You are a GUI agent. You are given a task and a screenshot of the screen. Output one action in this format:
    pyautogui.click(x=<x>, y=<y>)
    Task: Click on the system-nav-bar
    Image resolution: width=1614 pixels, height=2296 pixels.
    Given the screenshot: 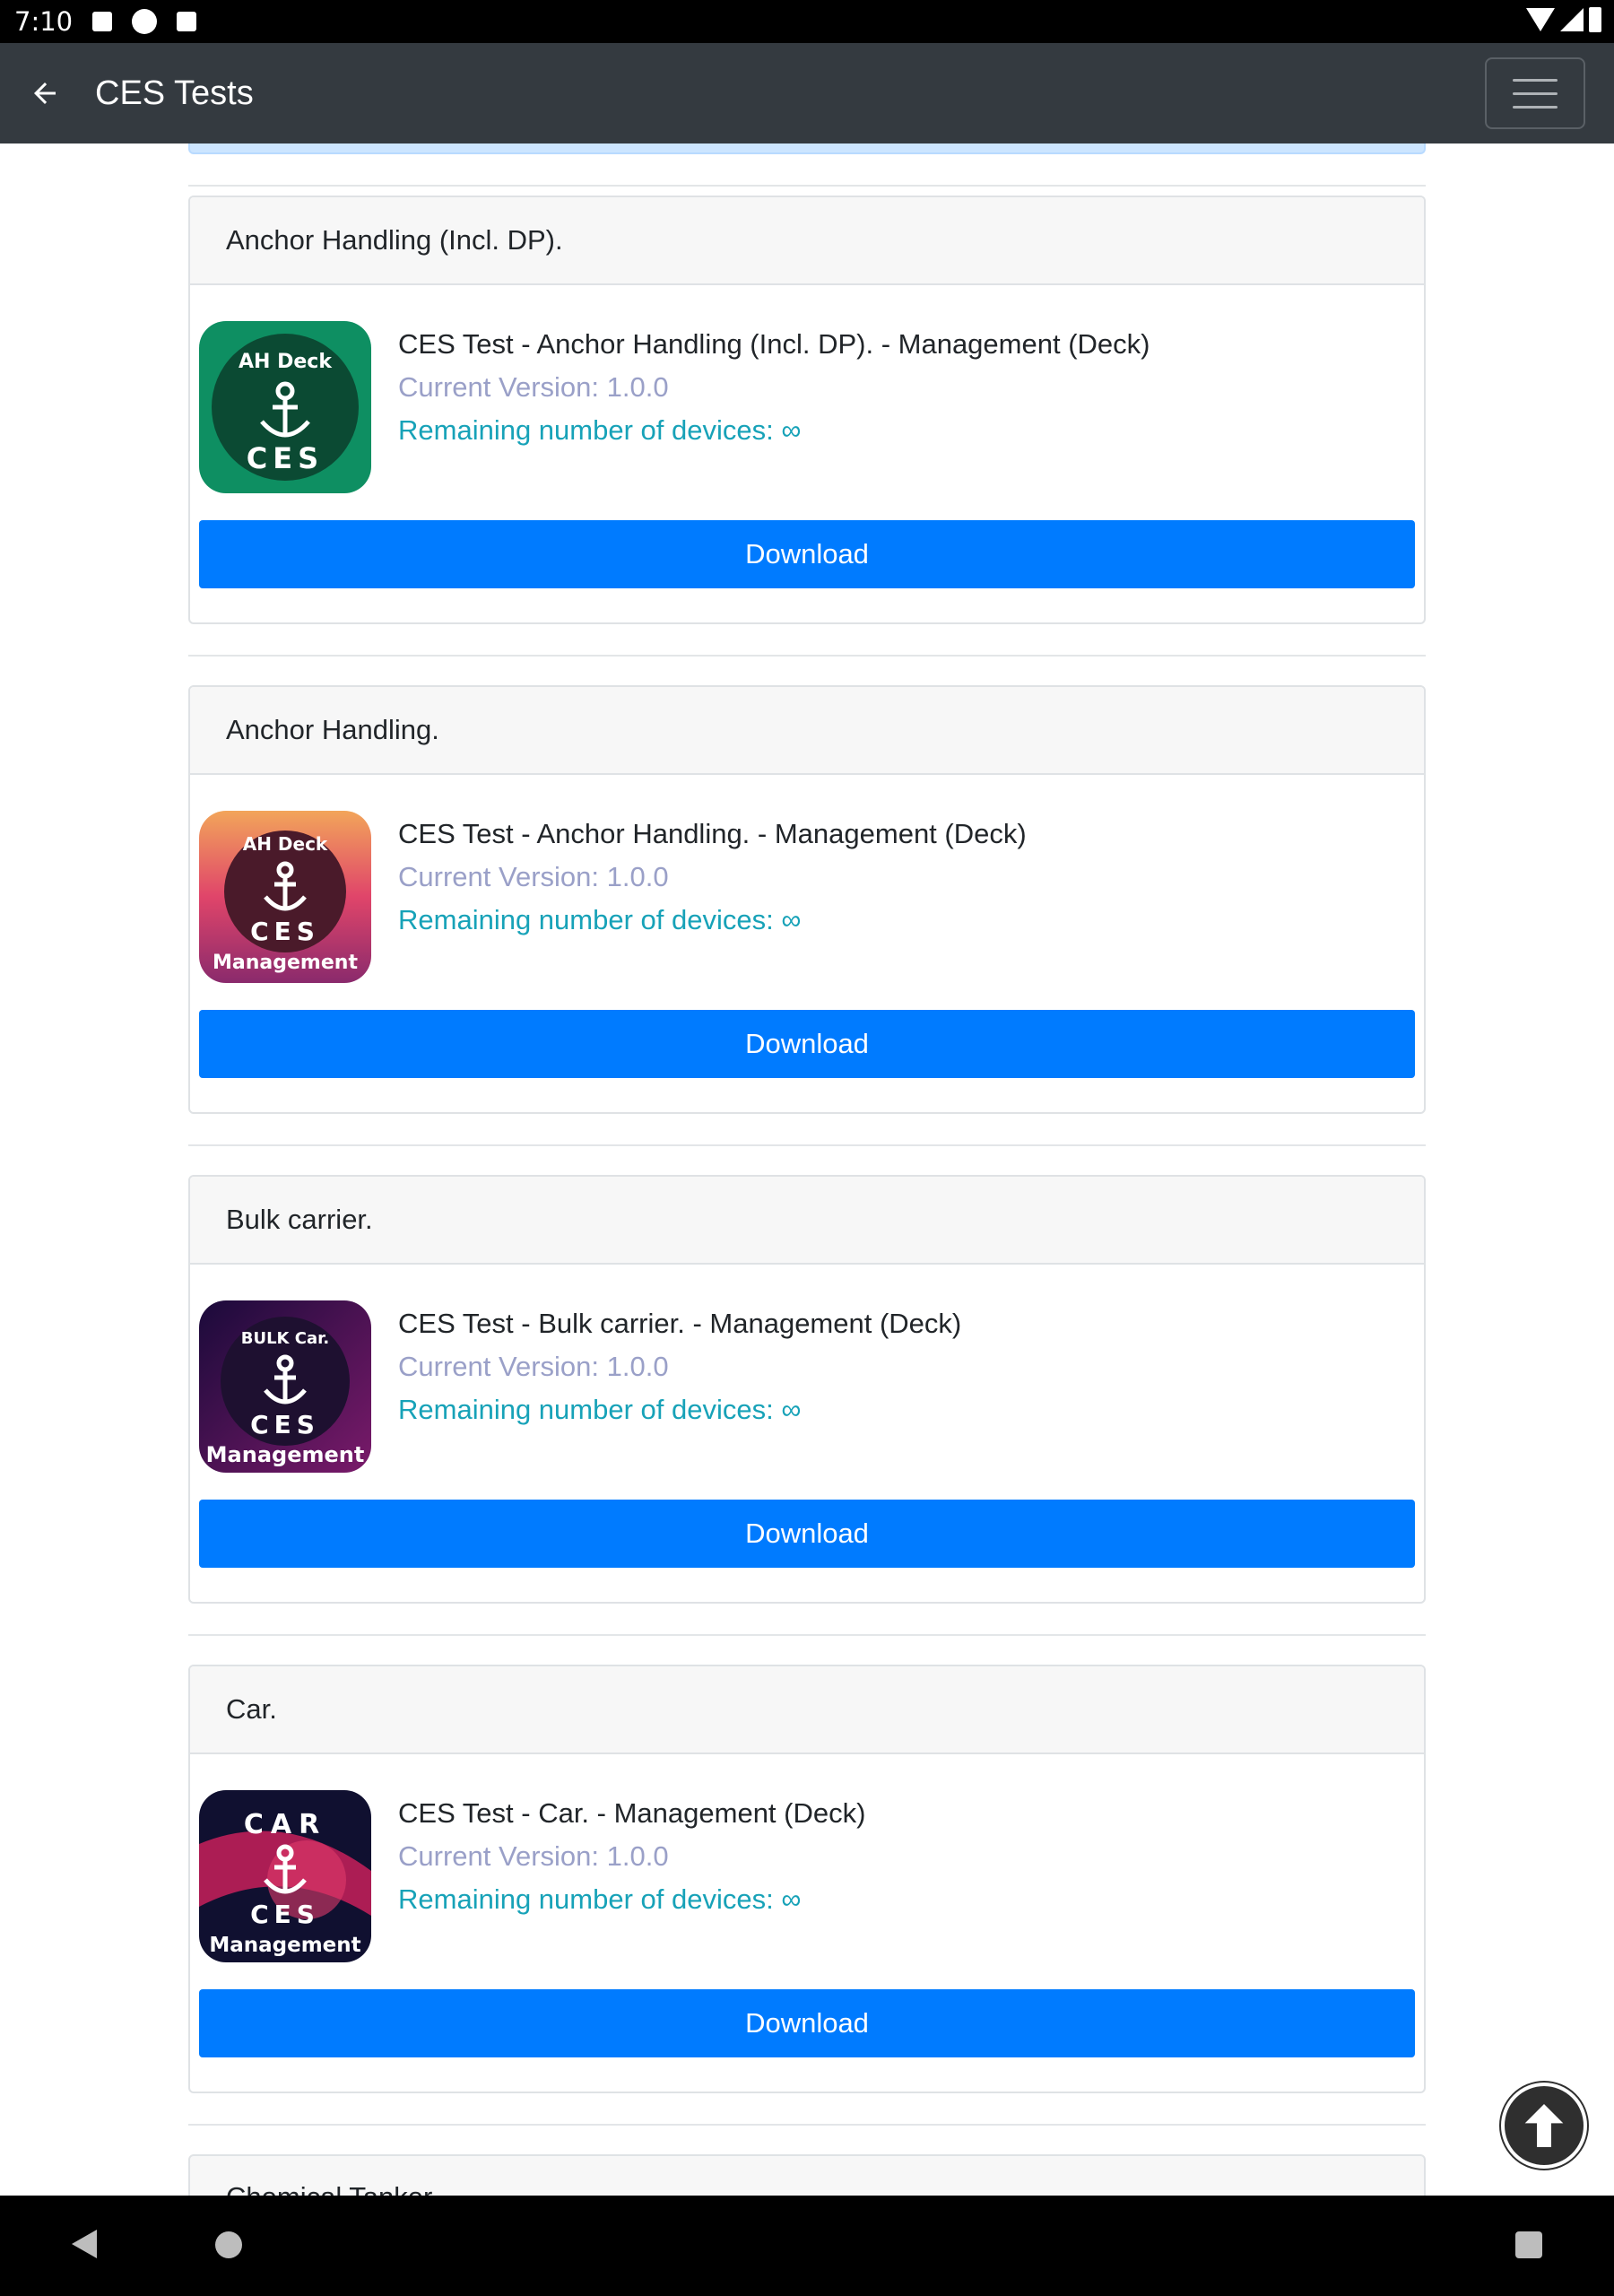 What is the action you would take?
    pyautogui.click(x=807, y=2246)
    